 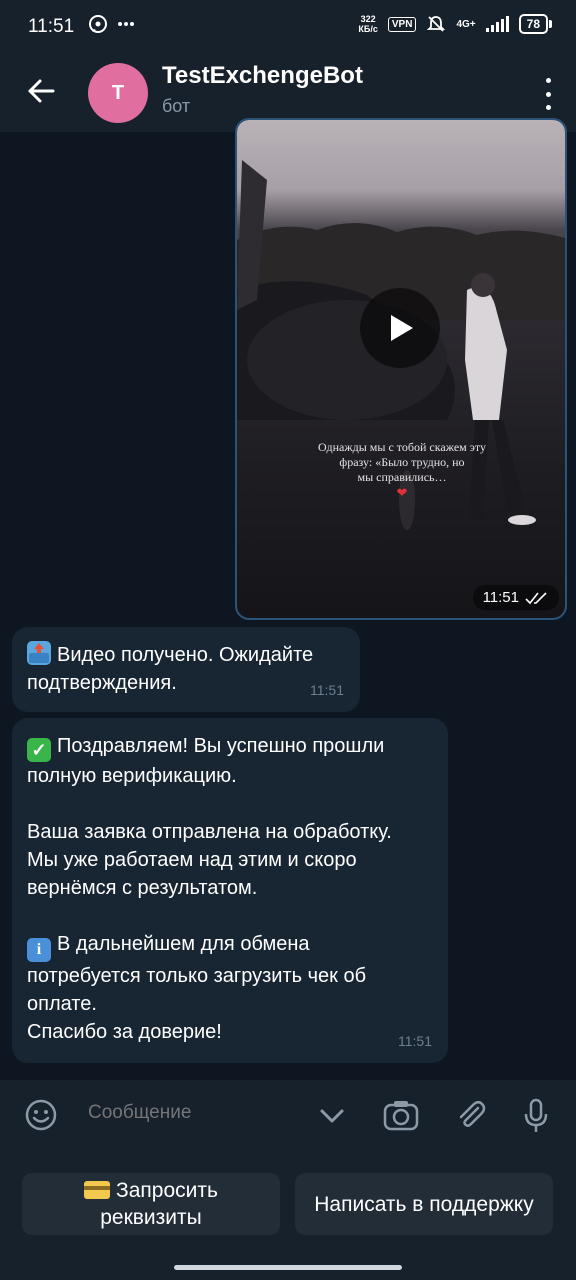 What do you see at coordinates (466, 24) in the screenshot?
I see `network-type: 4G+` at bounding box center [466, 24].